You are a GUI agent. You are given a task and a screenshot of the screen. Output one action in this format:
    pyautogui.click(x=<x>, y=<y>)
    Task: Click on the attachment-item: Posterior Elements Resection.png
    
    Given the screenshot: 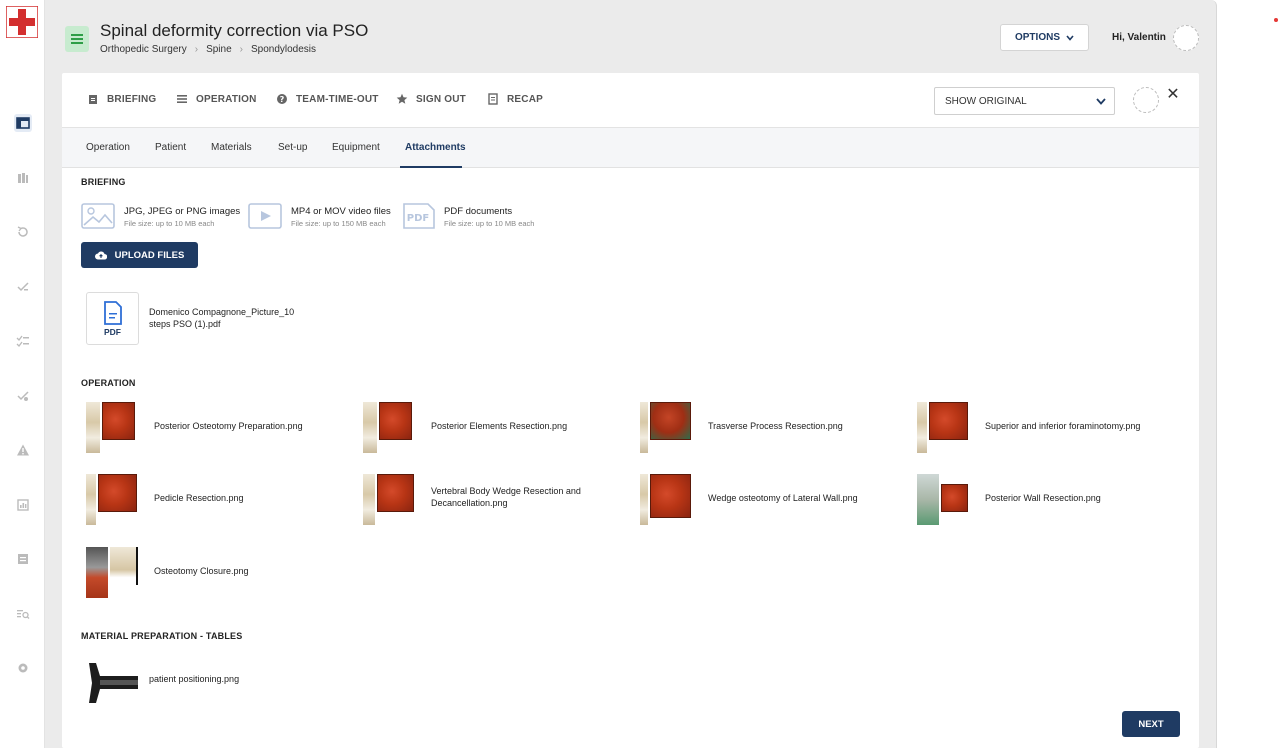 What is the action you would take?
    pyautogui.click(x=498, y=428)
    